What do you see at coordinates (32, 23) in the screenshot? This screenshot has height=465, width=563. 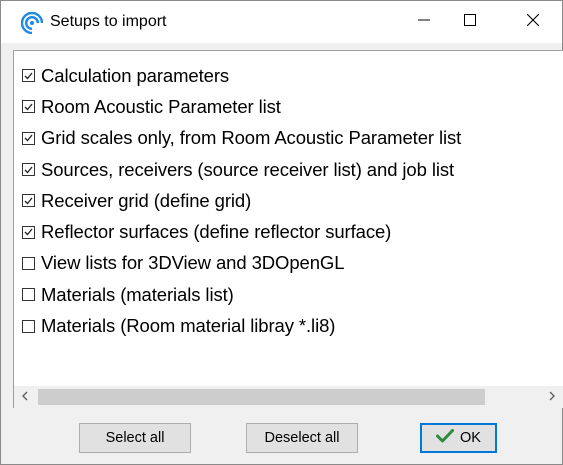 I see `app-icon` at bounding box center [32, 23].